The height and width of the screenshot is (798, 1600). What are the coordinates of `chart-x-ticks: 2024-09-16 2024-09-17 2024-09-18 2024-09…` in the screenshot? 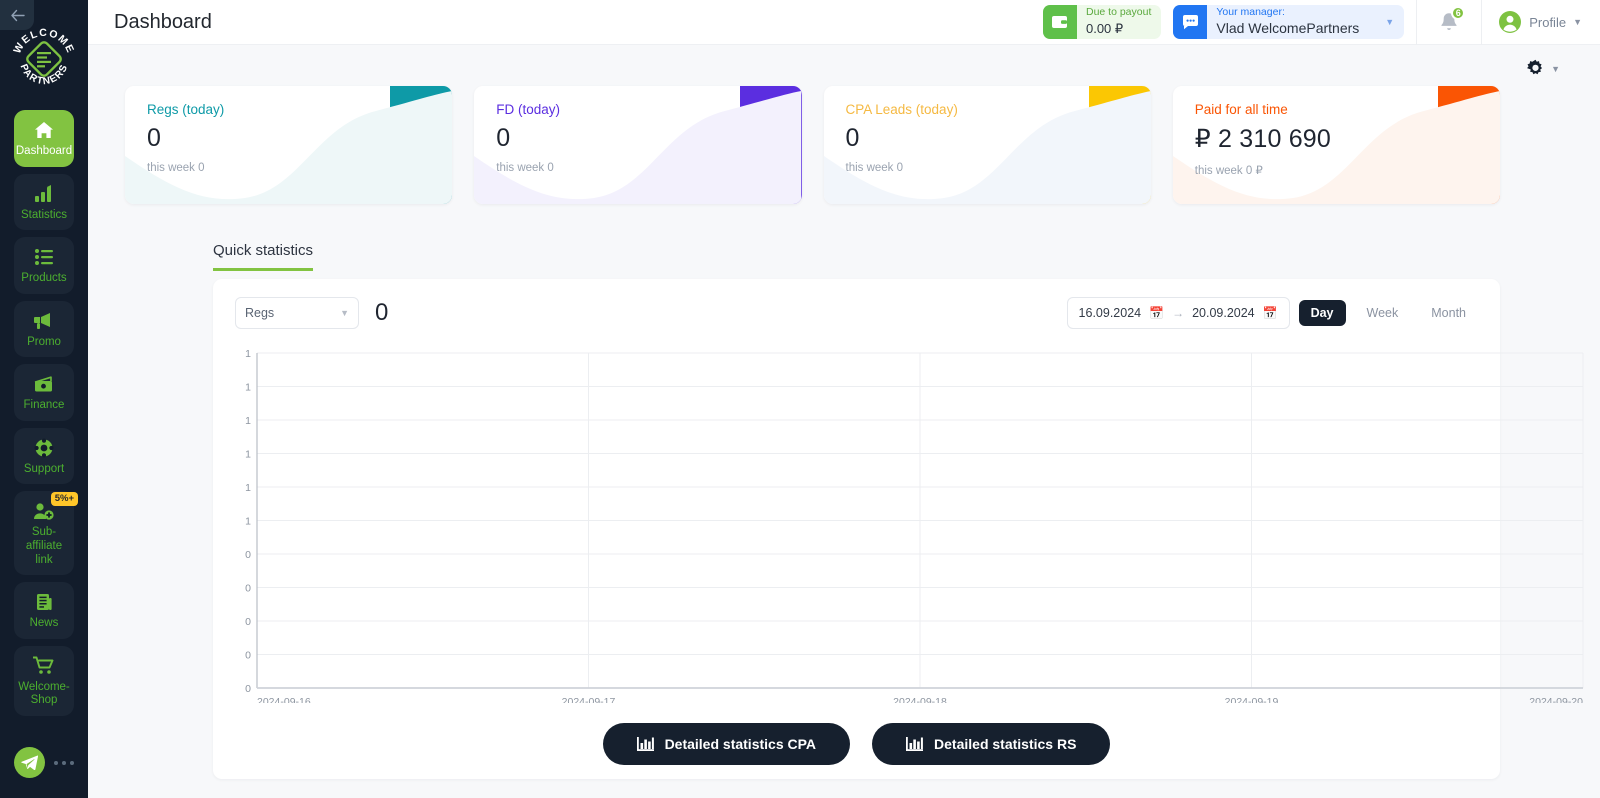 It's located at (920, 699).